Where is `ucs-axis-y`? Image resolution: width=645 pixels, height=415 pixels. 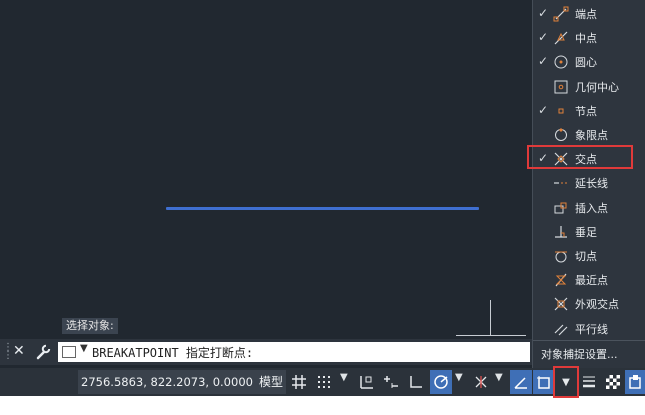 ucs-axis-y is located at coordinates (490, 318).